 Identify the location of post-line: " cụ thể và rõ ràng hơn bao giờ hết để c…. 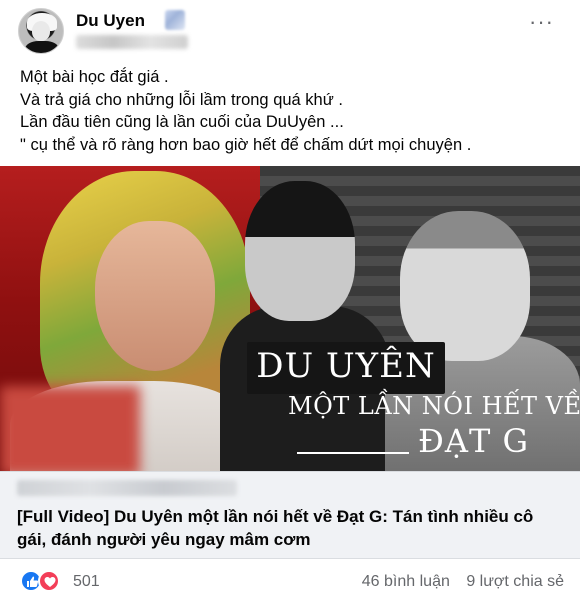
(246, 144).